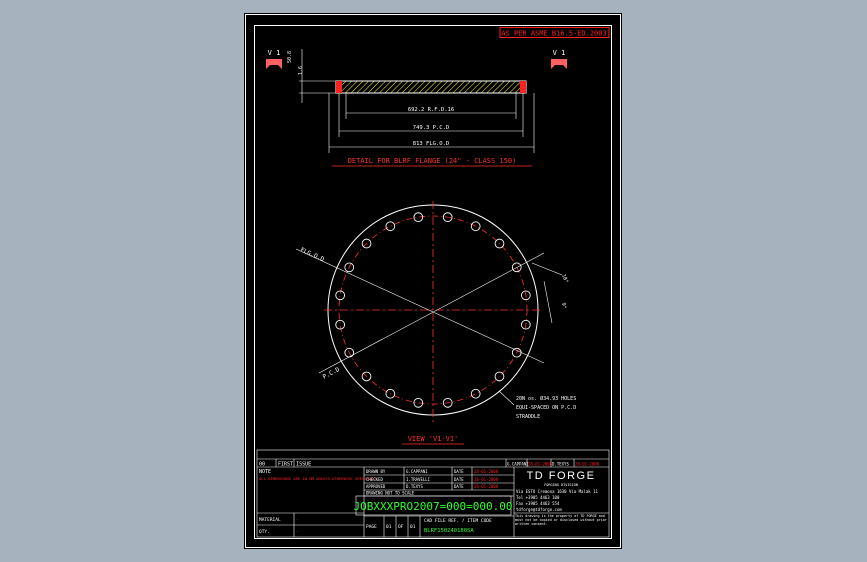 This screenshot has height=562, width=867. I want to click on flange-plan-view: 18° 9°, so click(432, 312).